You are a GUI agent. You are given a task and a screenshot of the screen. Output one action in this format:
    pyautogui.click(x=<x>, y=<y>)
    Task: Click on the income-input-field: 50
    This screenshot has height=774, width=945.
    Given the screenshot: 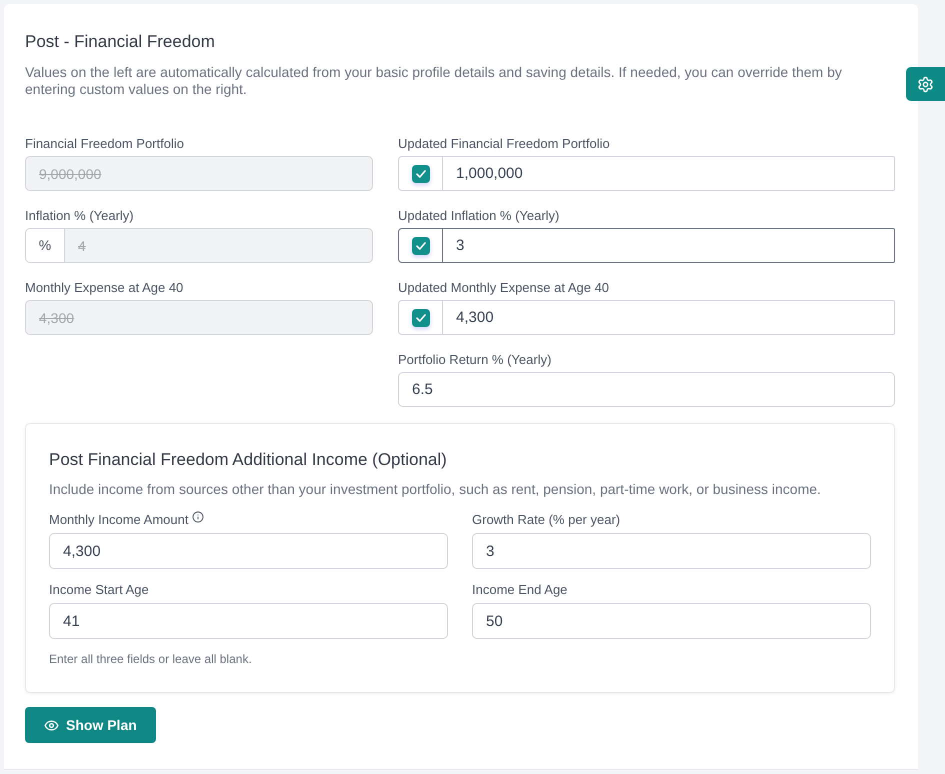 What is the action you would take?
    pyautogui.click(x=671, y=621)
    